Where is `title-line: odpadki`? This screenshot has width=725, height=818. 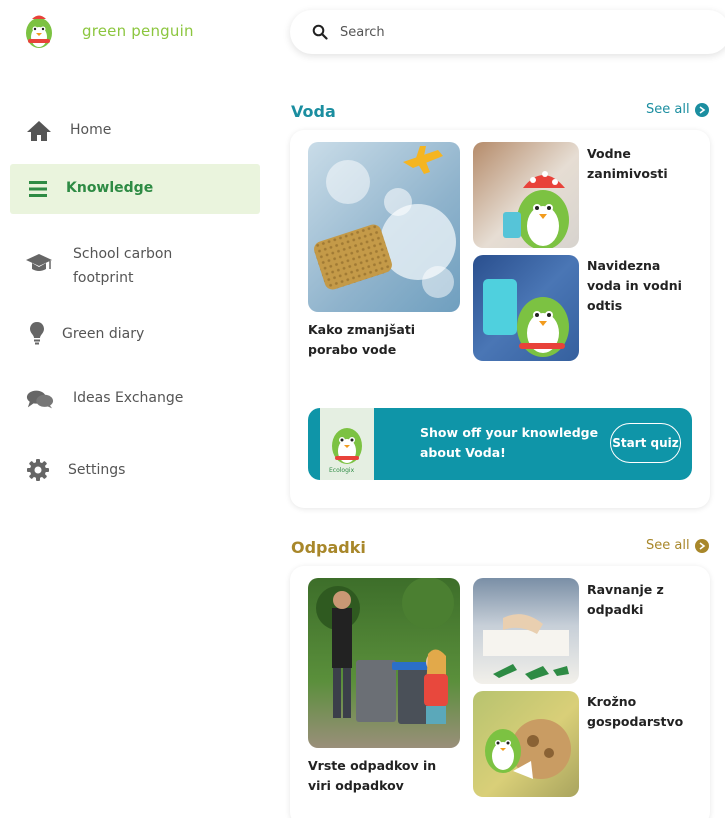 title-line: odpadki is located at coordinates (615, 609).